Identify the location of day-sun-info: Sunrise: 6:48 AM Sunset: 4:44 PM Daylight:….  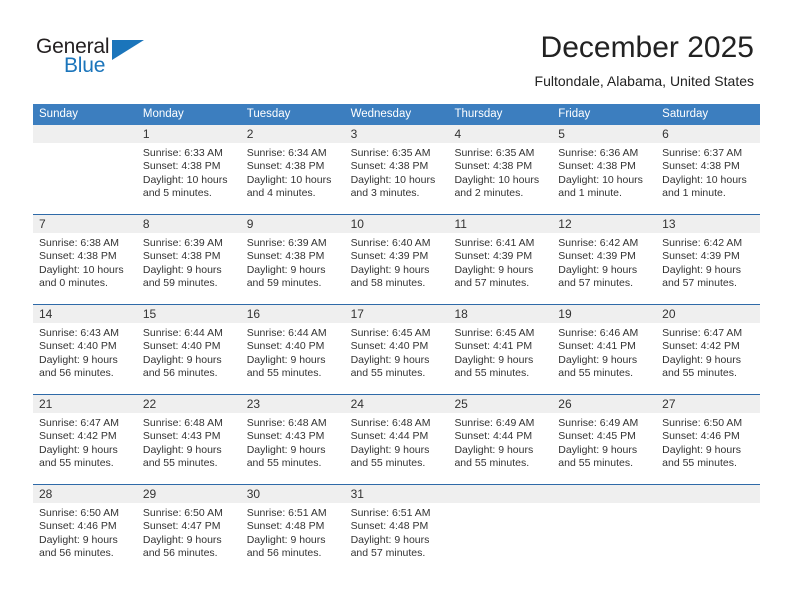
(397, 442).